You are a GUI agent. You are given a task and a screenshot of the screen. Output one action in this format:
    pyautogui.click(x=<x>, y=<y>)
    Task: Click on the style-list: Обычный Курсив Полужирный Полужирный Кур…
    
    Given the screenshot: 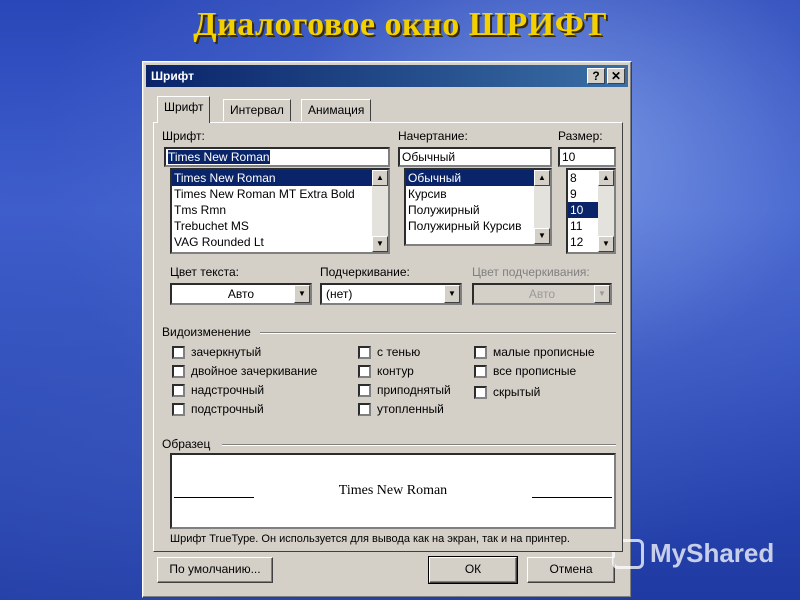 What is the action you would take?
    pyautogui.click(x=478, y=207)
    